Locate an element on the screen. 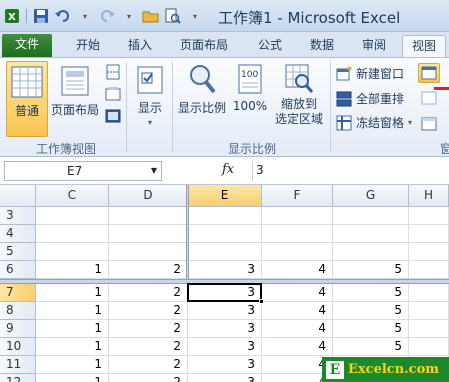 This screenshot has width=449, height=382. column-header-c: C is located at coordinates (72, 196).